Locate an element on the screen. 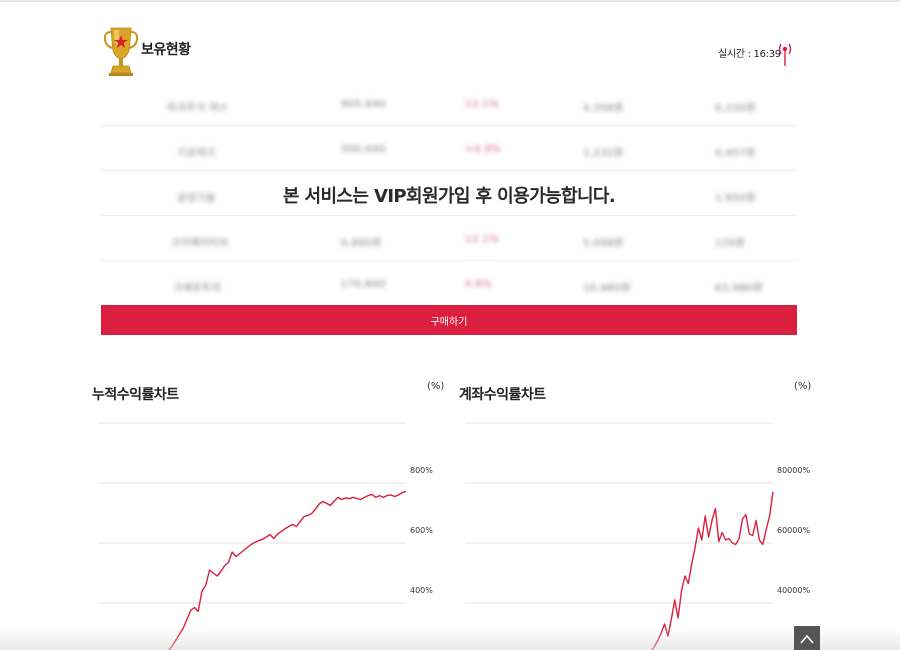  trophy-icon is located at coordinates (121, 51).